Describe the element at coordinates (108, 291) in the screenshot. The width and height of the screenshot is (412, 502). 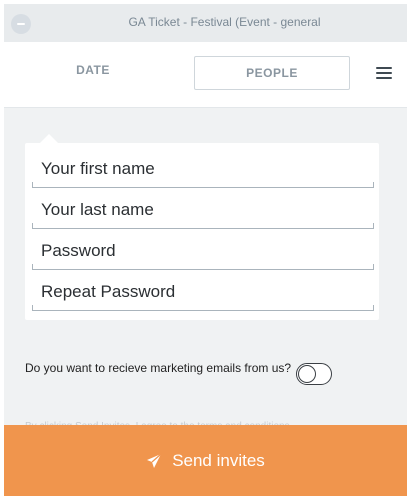
I see `repeat-password-label: Repeat Password` at that location.